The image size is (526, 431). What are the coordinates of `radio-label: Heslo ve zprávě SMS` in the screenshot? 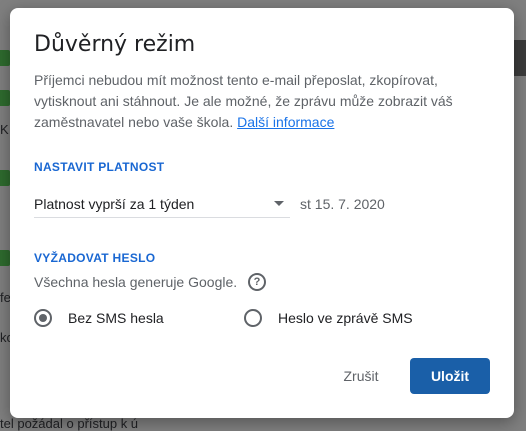 It's located at (345, 318).